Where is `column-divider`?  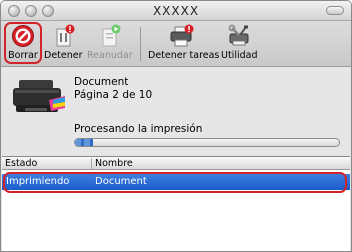 column-divider is located at coordinates (91, 163).